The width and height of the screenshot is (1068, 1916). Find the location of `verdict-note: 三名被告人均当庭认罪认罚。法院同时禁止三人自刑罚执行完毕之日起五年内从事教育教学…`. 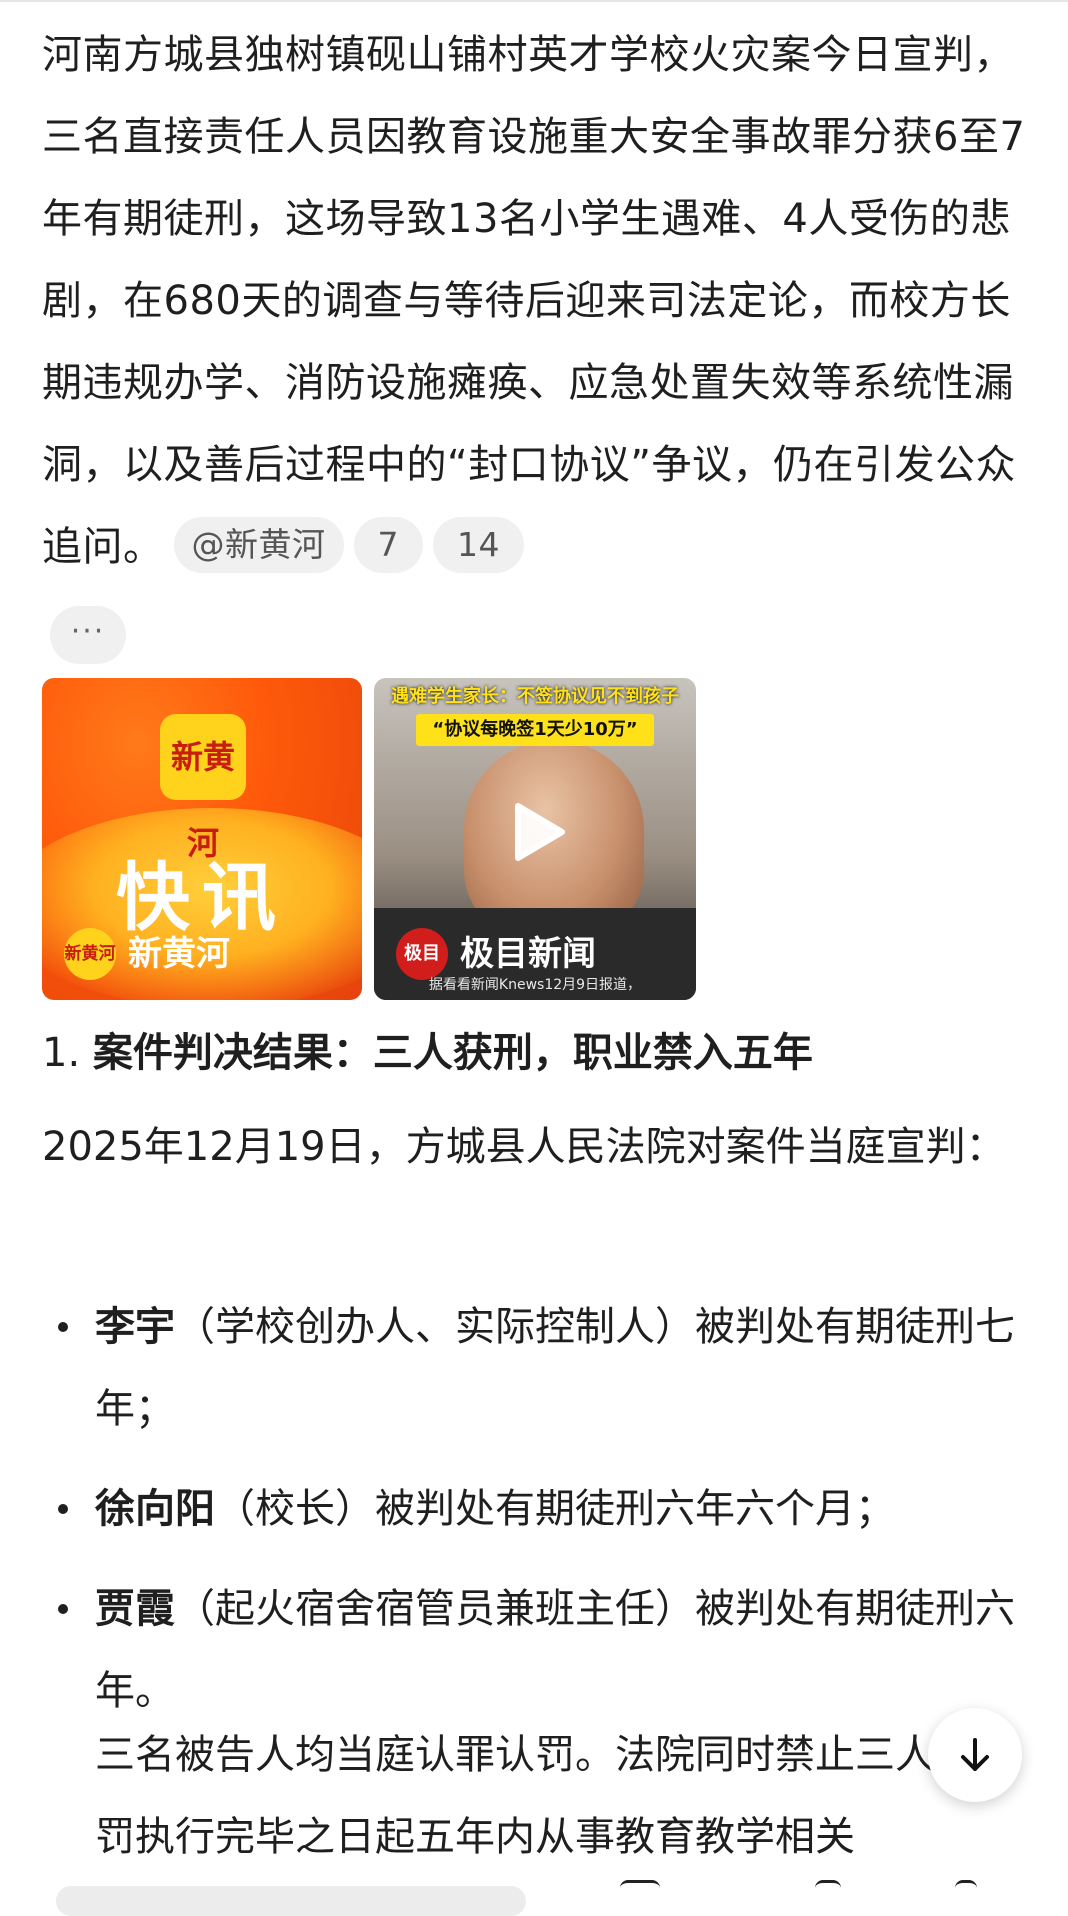

verdict-note: 三名被告人均当庭认罪认罚。法院同时禁止三人自刑罚执行完毕之日起五年内从事教育教学… is located at coordinates (555, 1796).